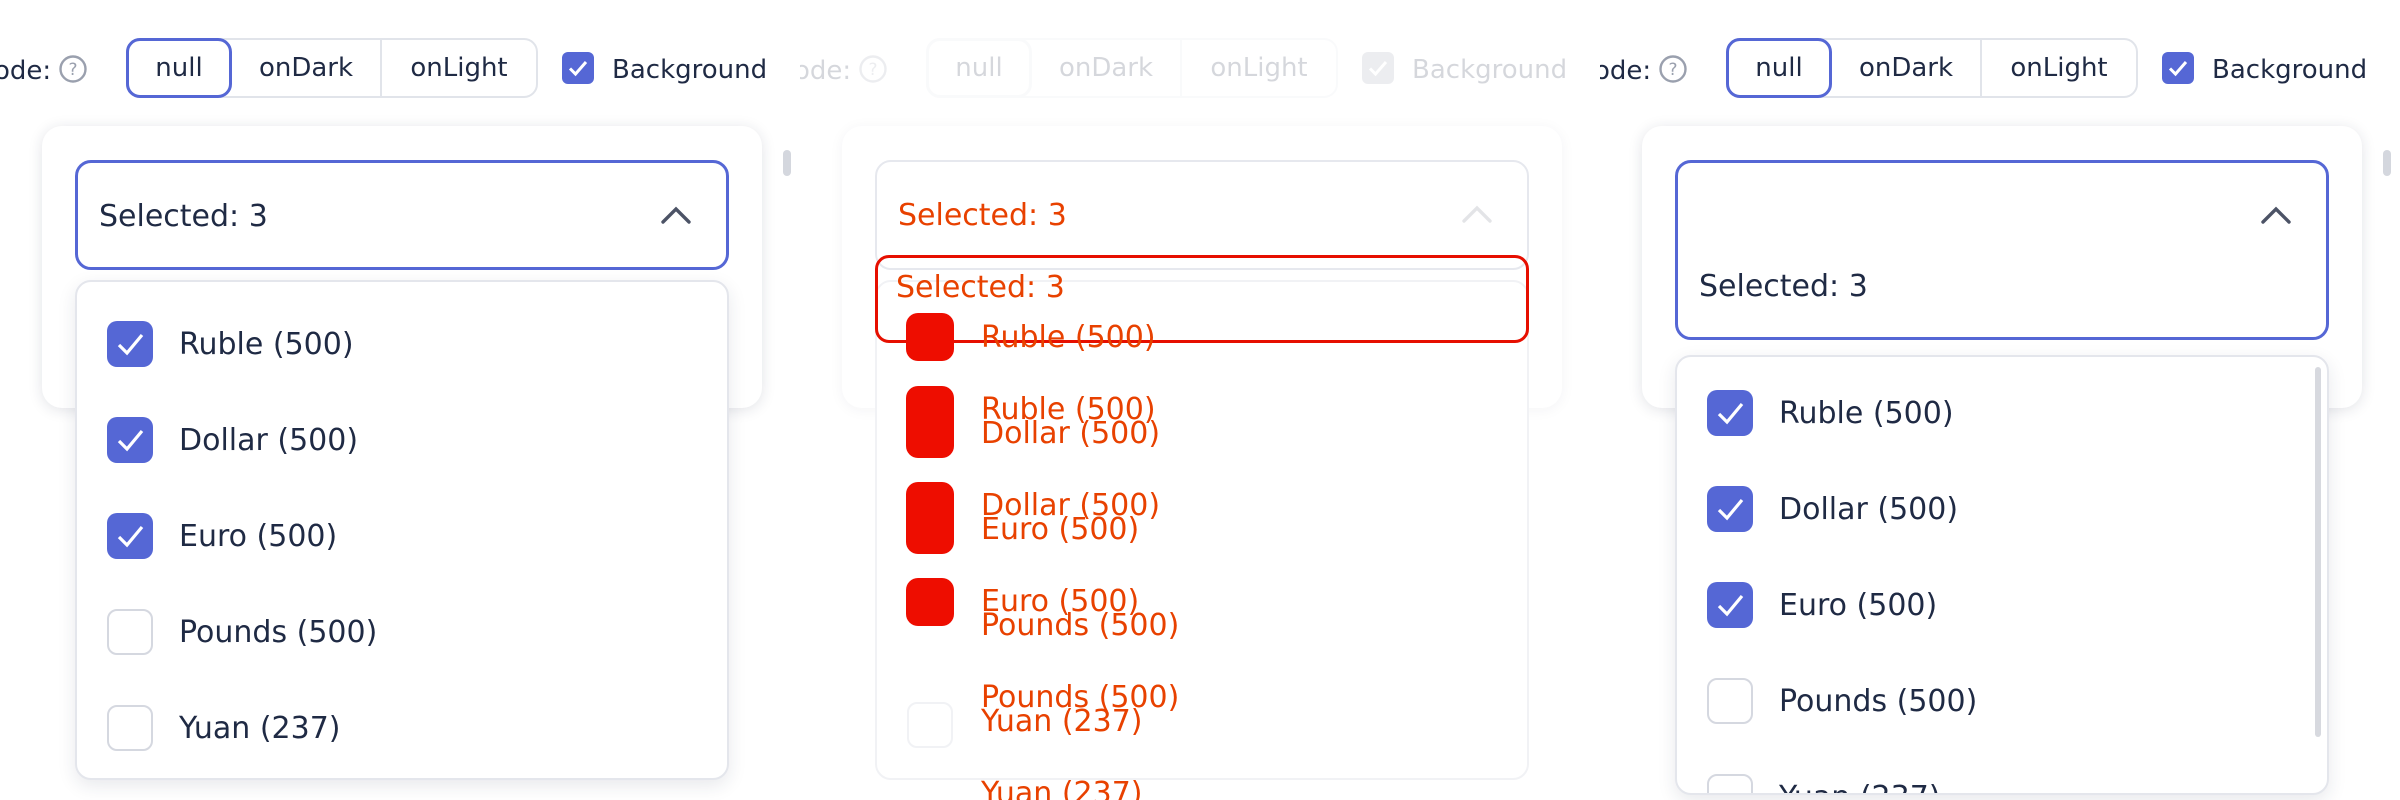 This screenshot has width=2400, height=800. Describe the element at coordinates (1080, 625) in the screenshot. I see `diff-option-label: Pounds (500)` at that location.